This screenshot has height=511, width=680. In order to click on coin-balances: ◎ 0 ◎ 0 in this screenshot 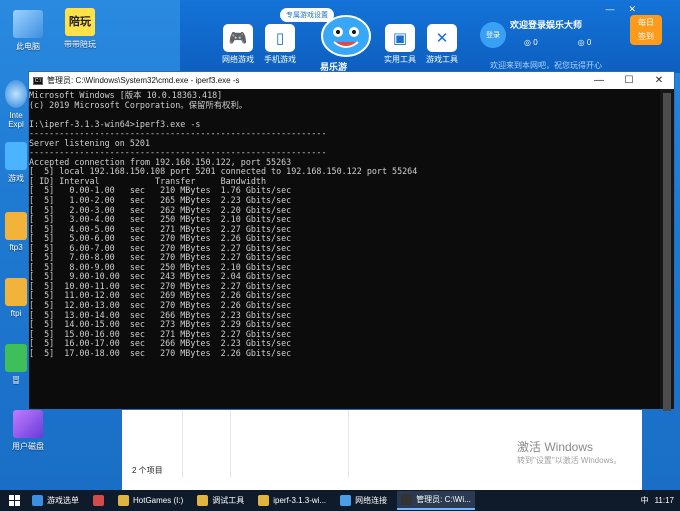, I will do `click(557, 42)`.